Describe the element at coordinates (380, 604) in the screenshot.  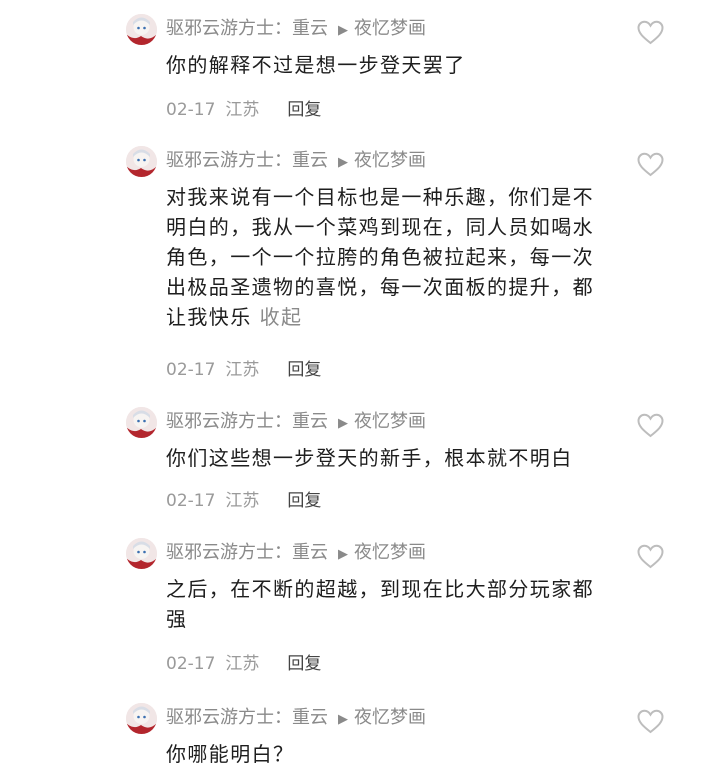
I see `comment-text: 之后，在不断的超越，到现在比大部分玩家都强` at that location.